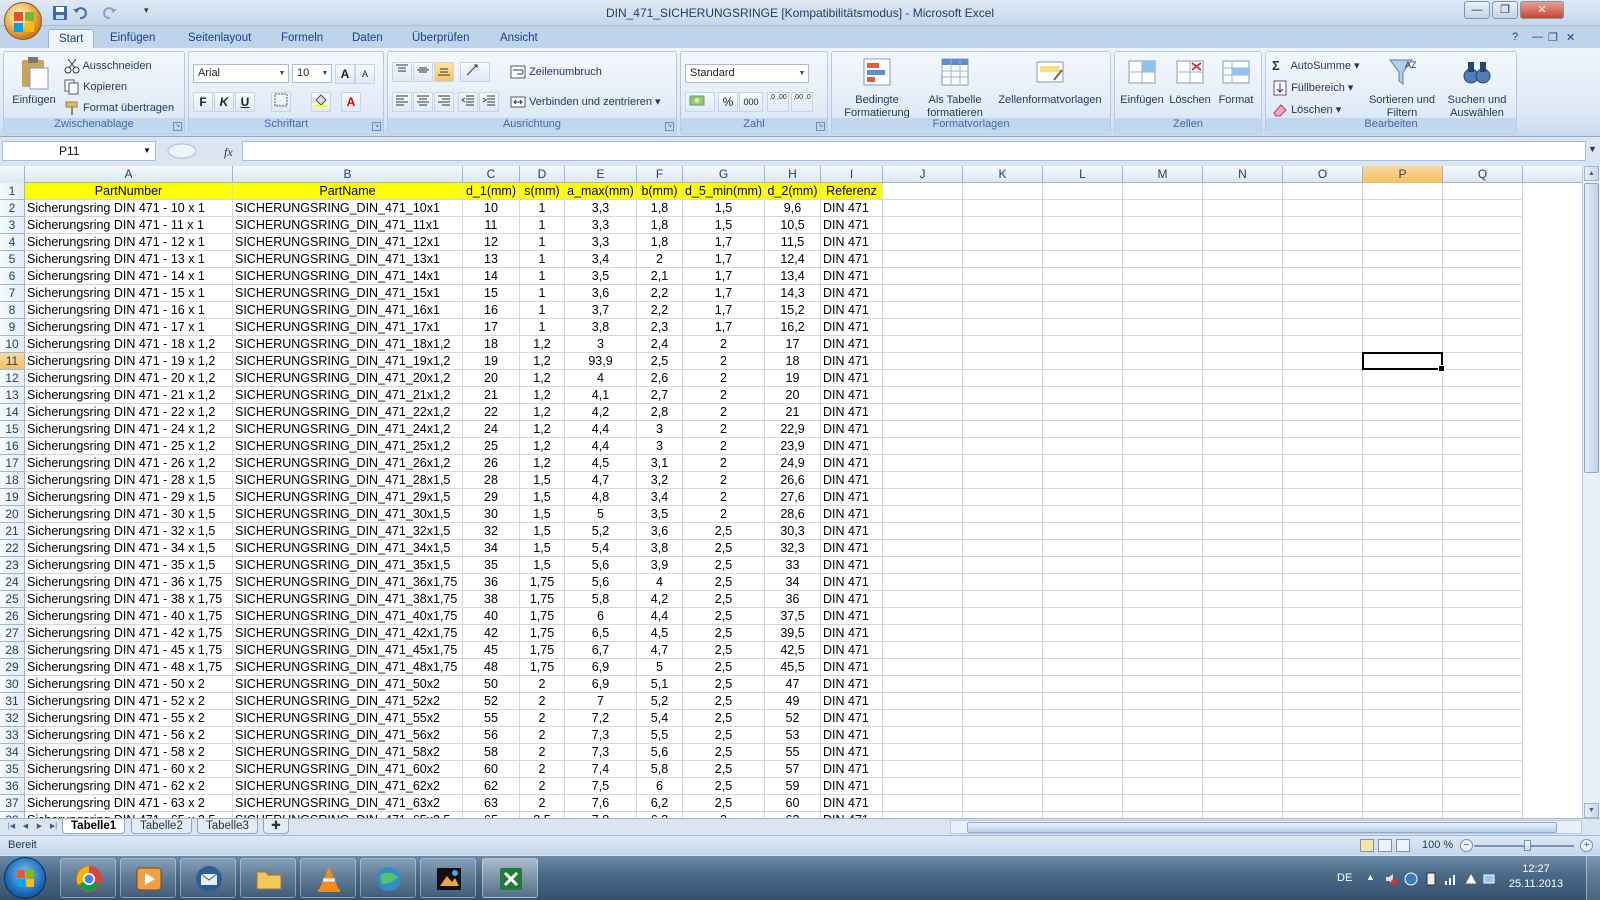 This screenshot has height=900, width=1600. I want to click on grid-cell: 19, so click(491, 361).